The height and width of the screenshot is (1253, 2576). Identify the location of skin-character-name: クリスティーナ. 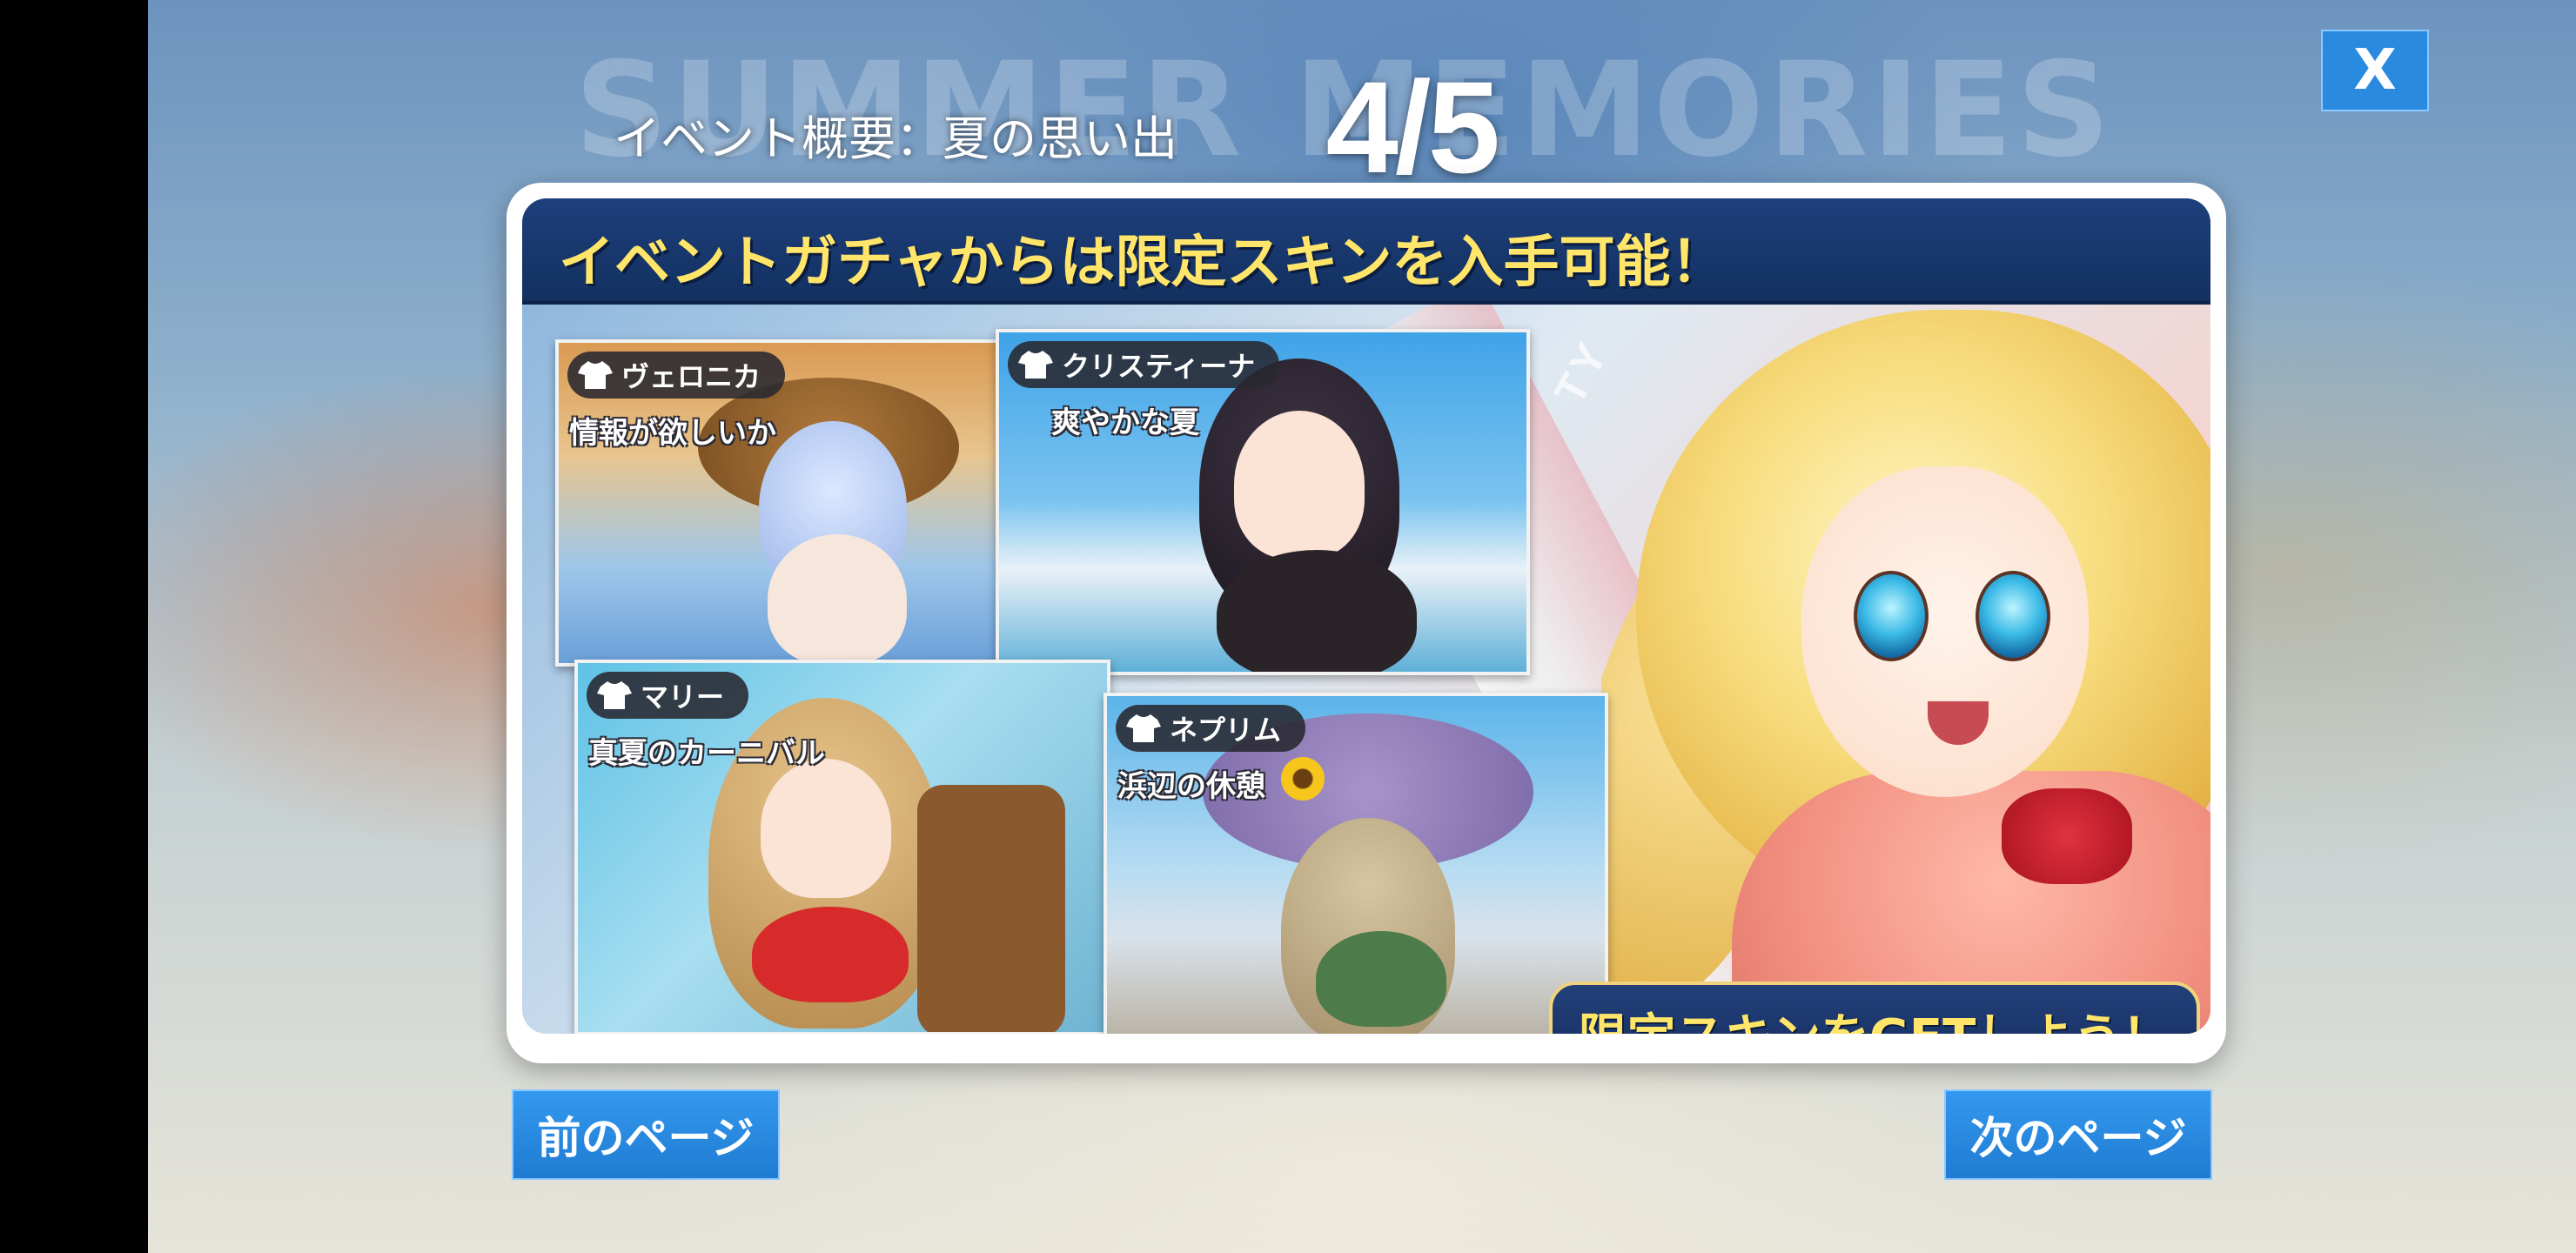
(1159, 366).